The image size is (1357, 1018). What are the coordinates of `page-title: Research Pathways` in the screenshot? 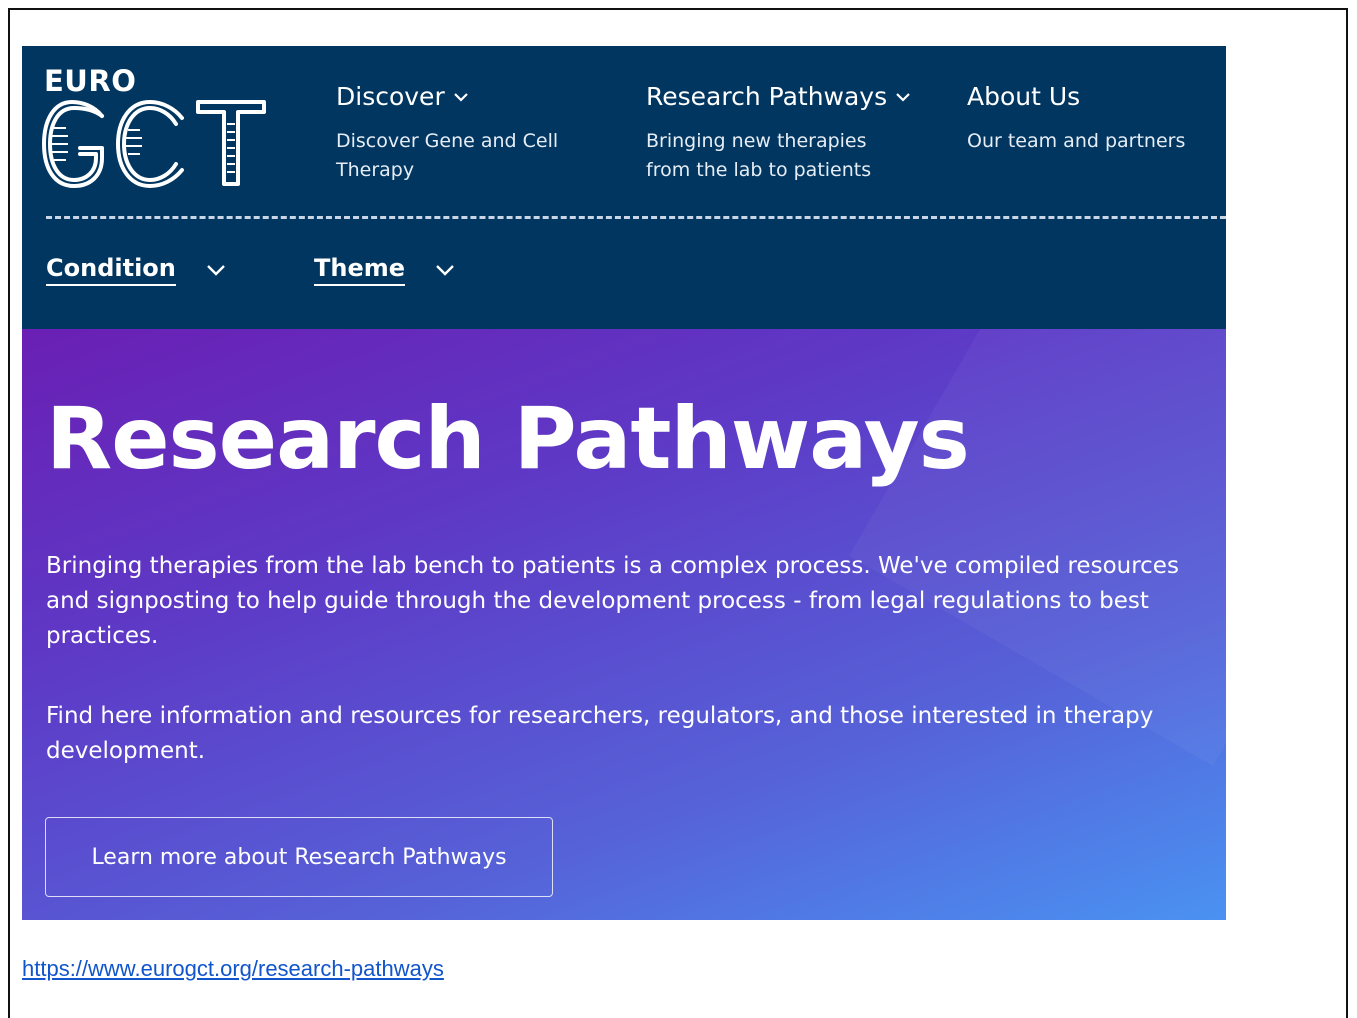 It's located at (508, 439).